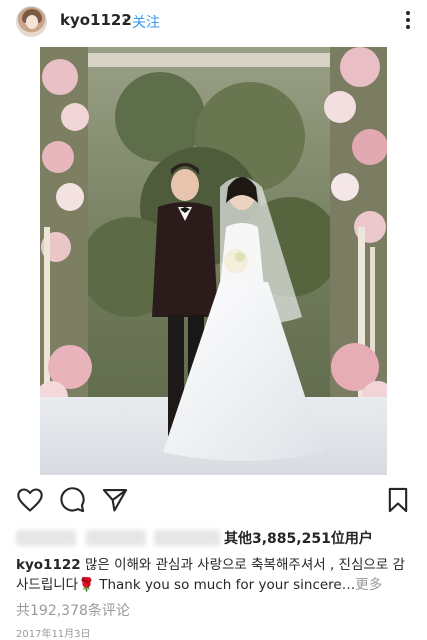  Describe the element at coordinates (213, 502) in the screenshot. I see `action-bar` at that location.